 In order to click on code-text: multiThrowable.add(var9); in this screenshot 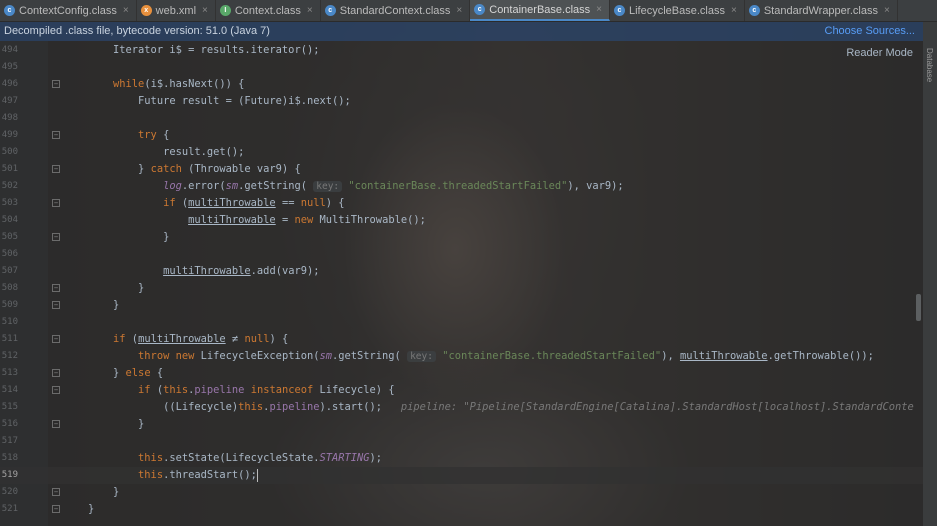, I will do `click(203, 271)`.